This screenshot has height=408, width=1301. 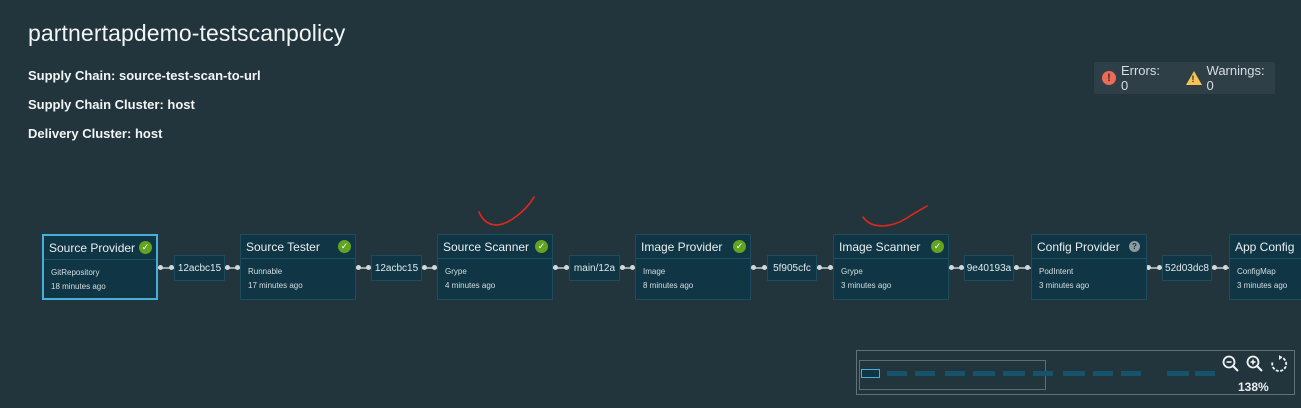 What do you see at coordinates (1231, 364) in the screenshot?
I see `zoom-out-icon` at bounding box center [1231, 364].